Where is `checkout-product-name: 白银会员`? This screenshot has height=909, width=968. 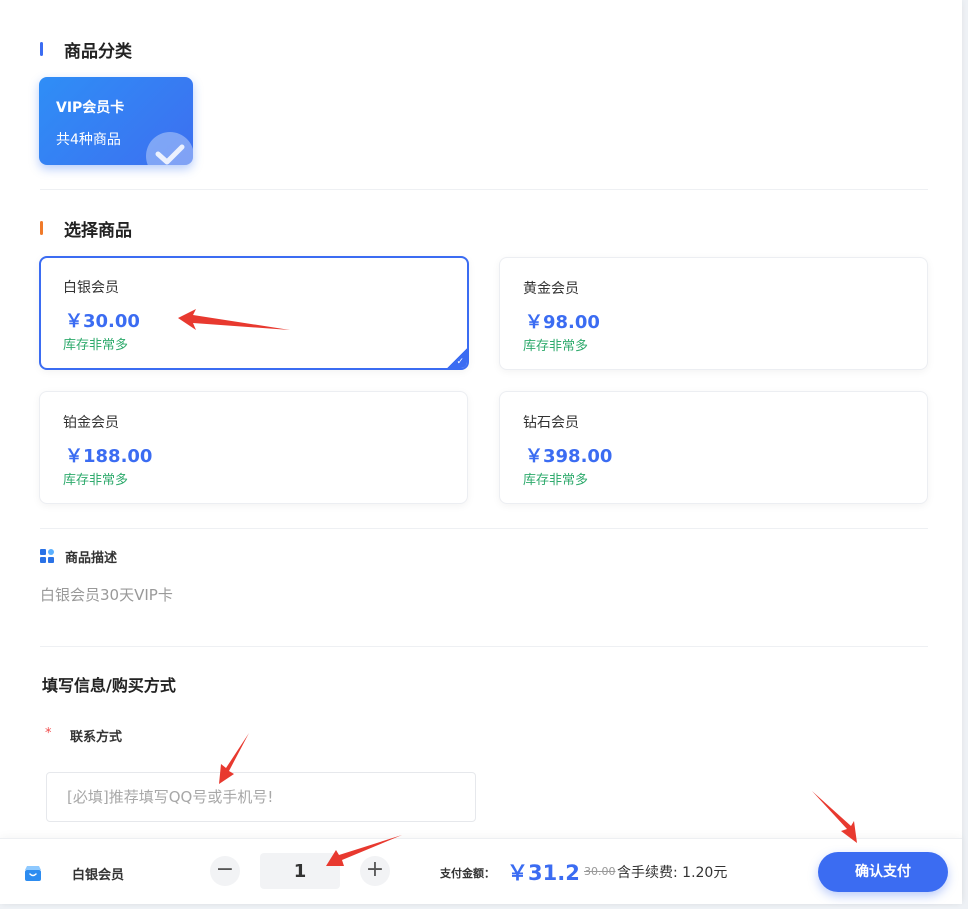
checkout-product-name: 白银会员 is located at coordinates (98, 875).